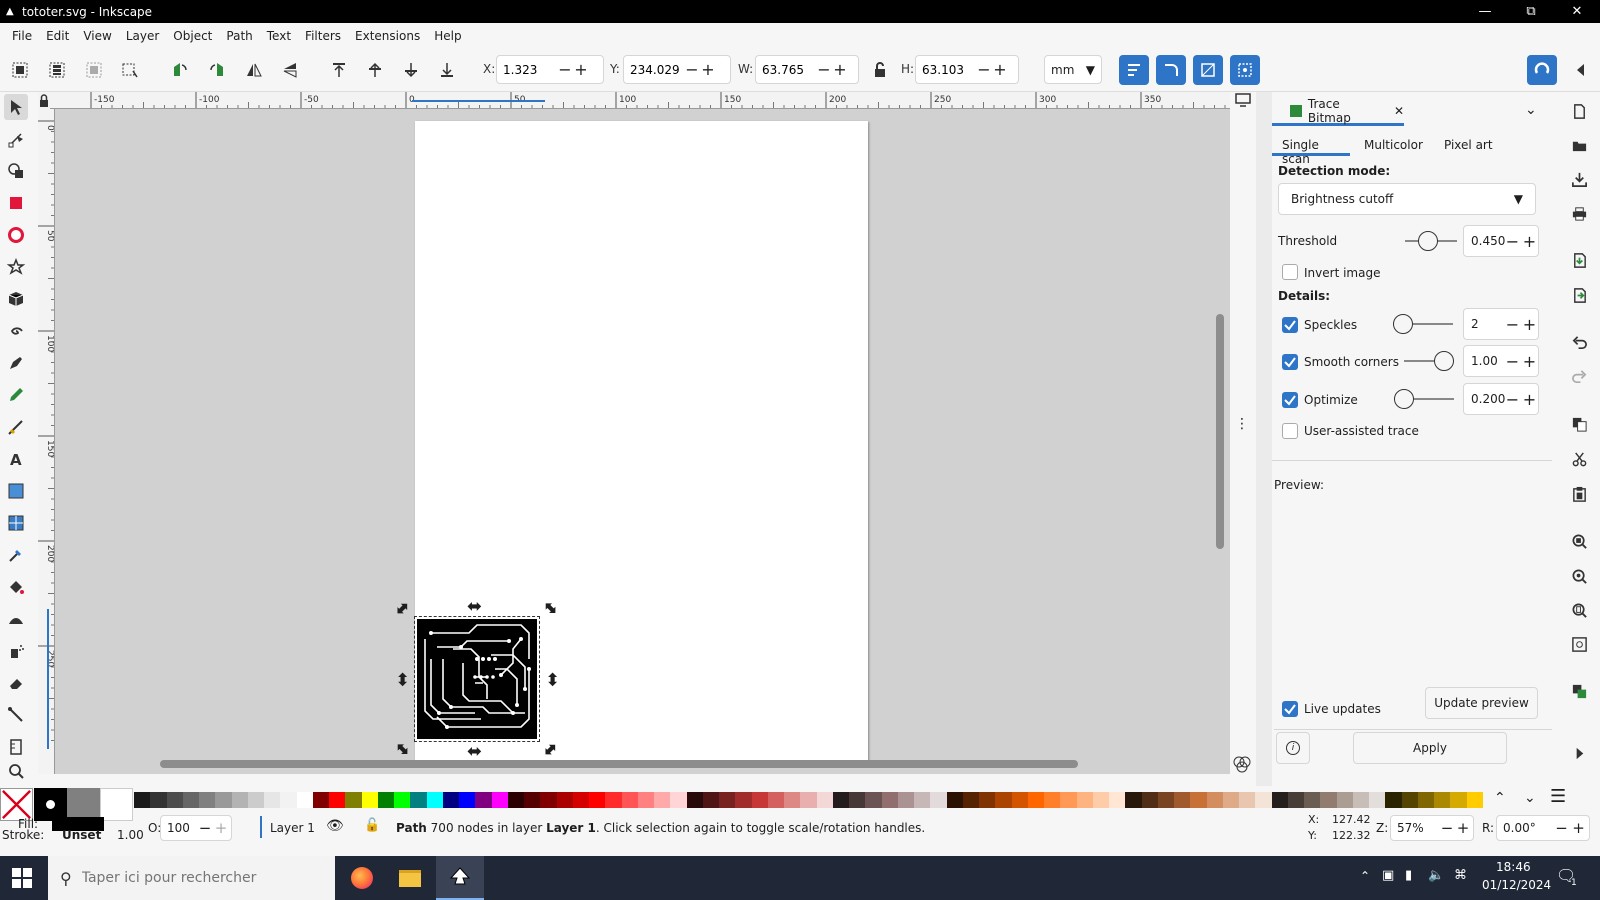 The width and height of the screenshot is (1600, 900). What do you see at coordinates (1501, 361) in the screenshot?
I see `smooth-corners-spinbox: 1.00− +` at bounding box center [1501, 361].